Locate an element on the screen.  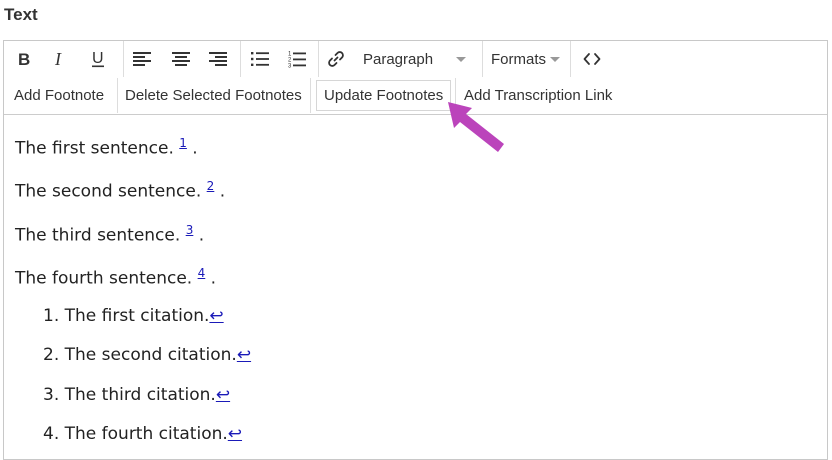
citation-number: 4. is located at coordinates (51, 434).